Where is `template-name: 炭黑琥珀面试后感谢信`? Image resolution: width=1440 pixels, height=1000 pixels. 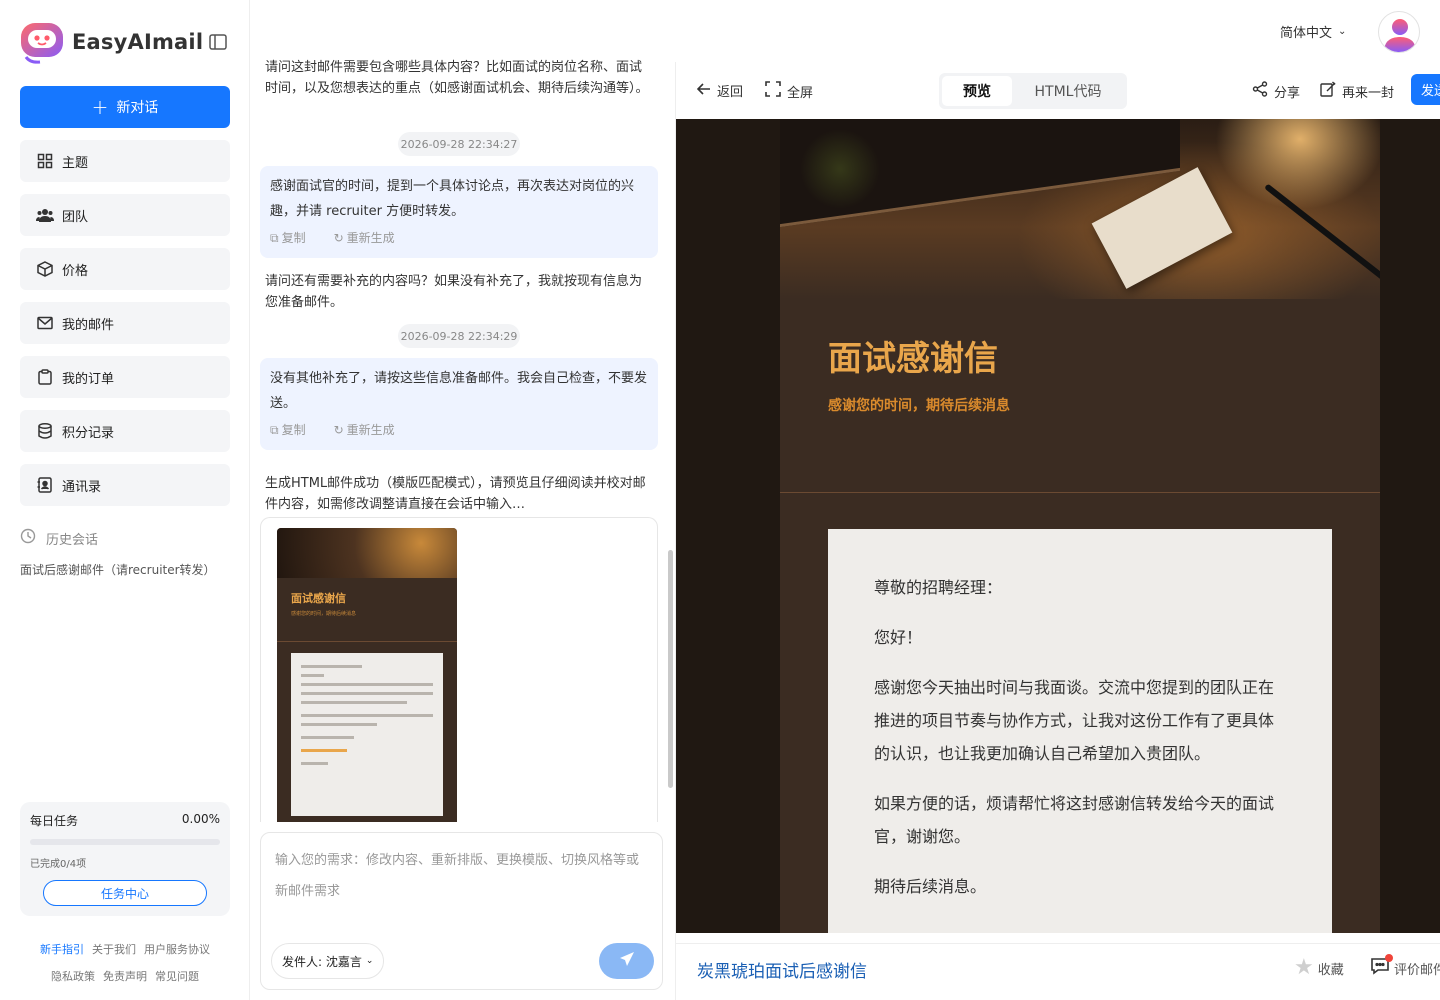 template-name: 炭黑琥珀面试后感谢信 is located at coordinates (782, 969).